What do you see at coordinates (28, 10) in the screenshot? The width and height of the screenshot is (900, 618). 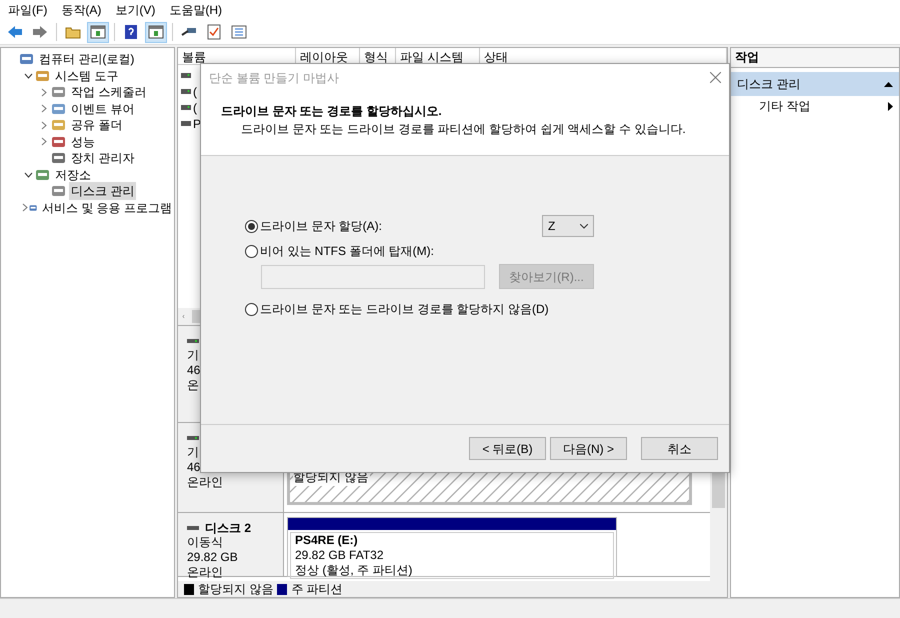 I see `menu-item: 파일(F)` at bounding box center [28, 10].